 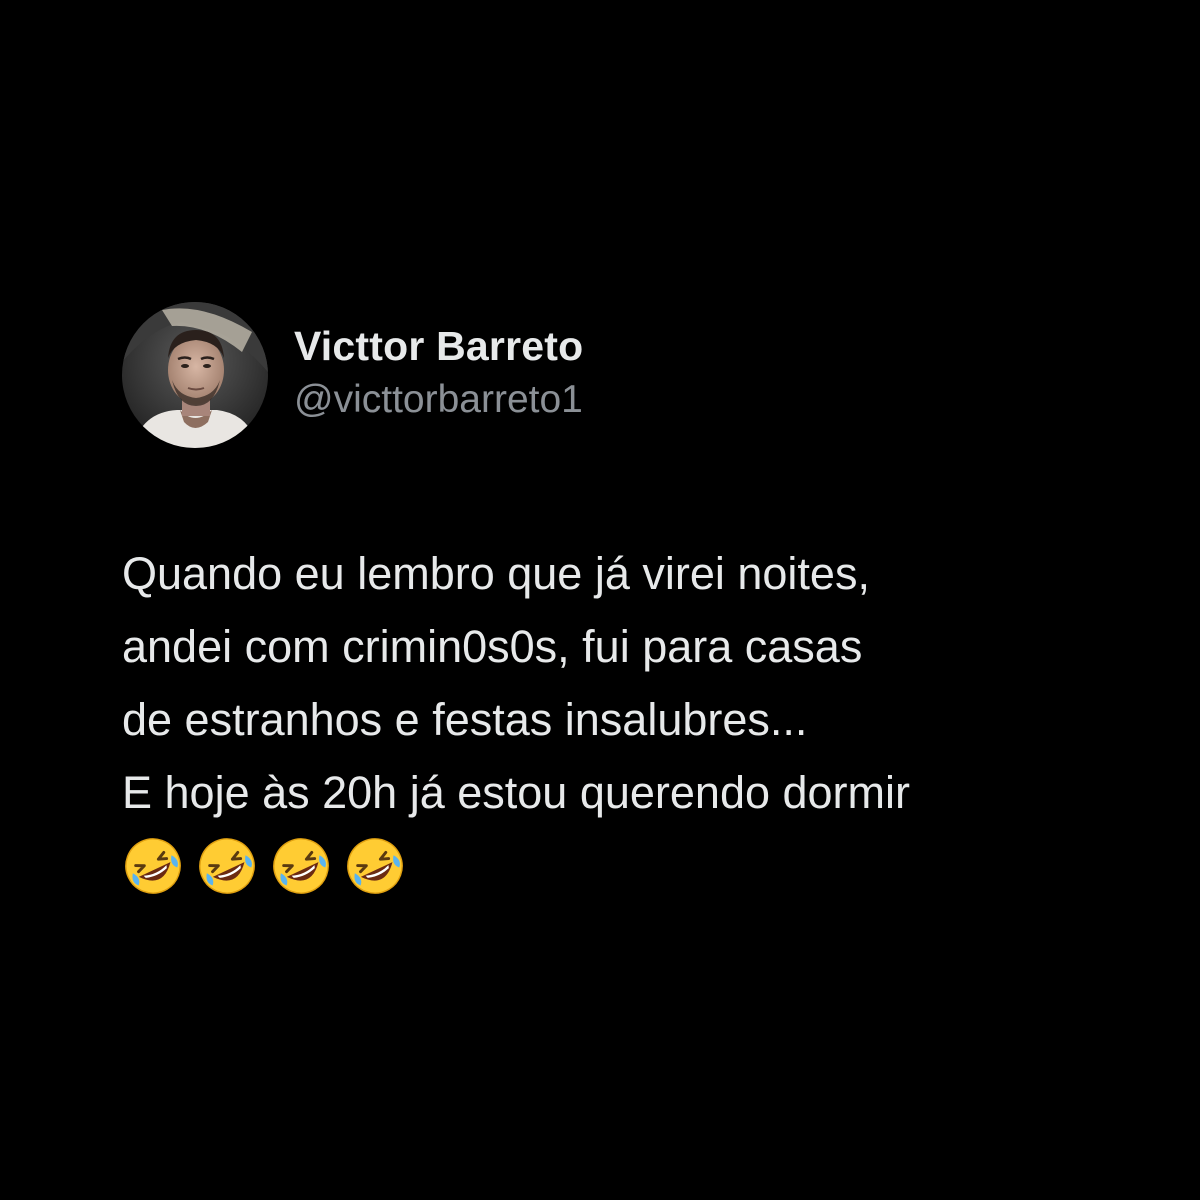 I want to click on avatar, so click(x=195, y=375).